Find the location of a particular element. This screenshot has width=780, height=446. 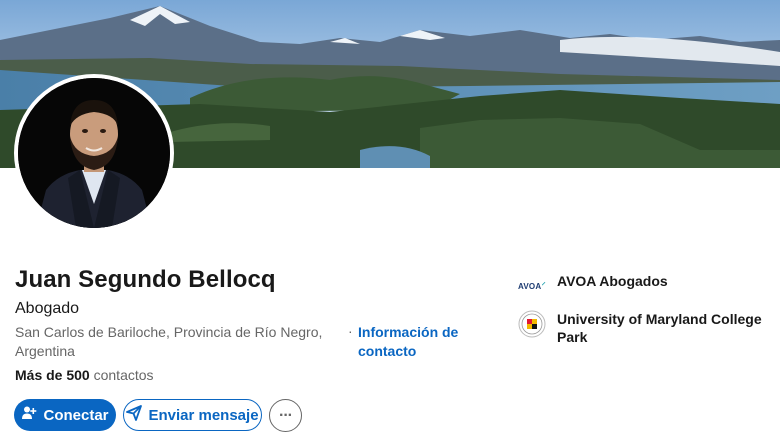

more-options-button: ··· is located at coordinates (285, 415).